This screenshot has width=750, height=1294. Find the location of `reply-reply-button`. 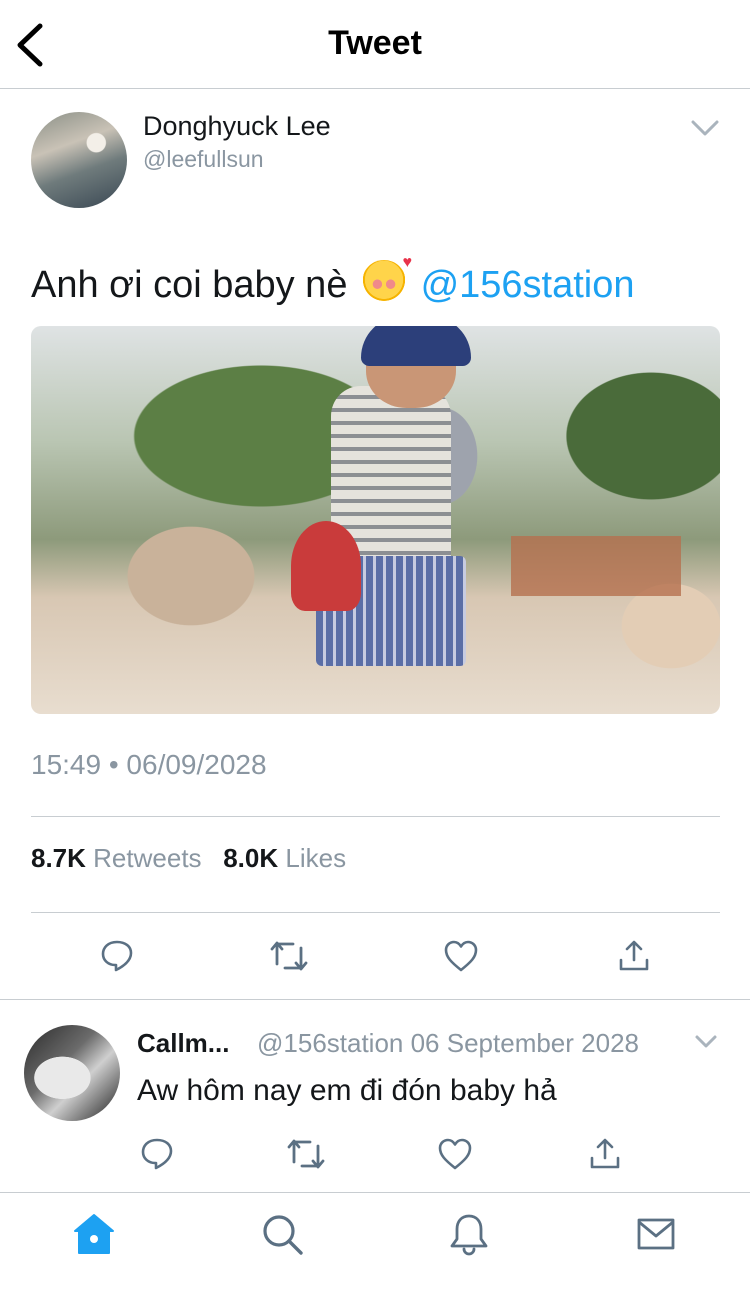

reply-reply-button is located at coordinates (157, 1154).